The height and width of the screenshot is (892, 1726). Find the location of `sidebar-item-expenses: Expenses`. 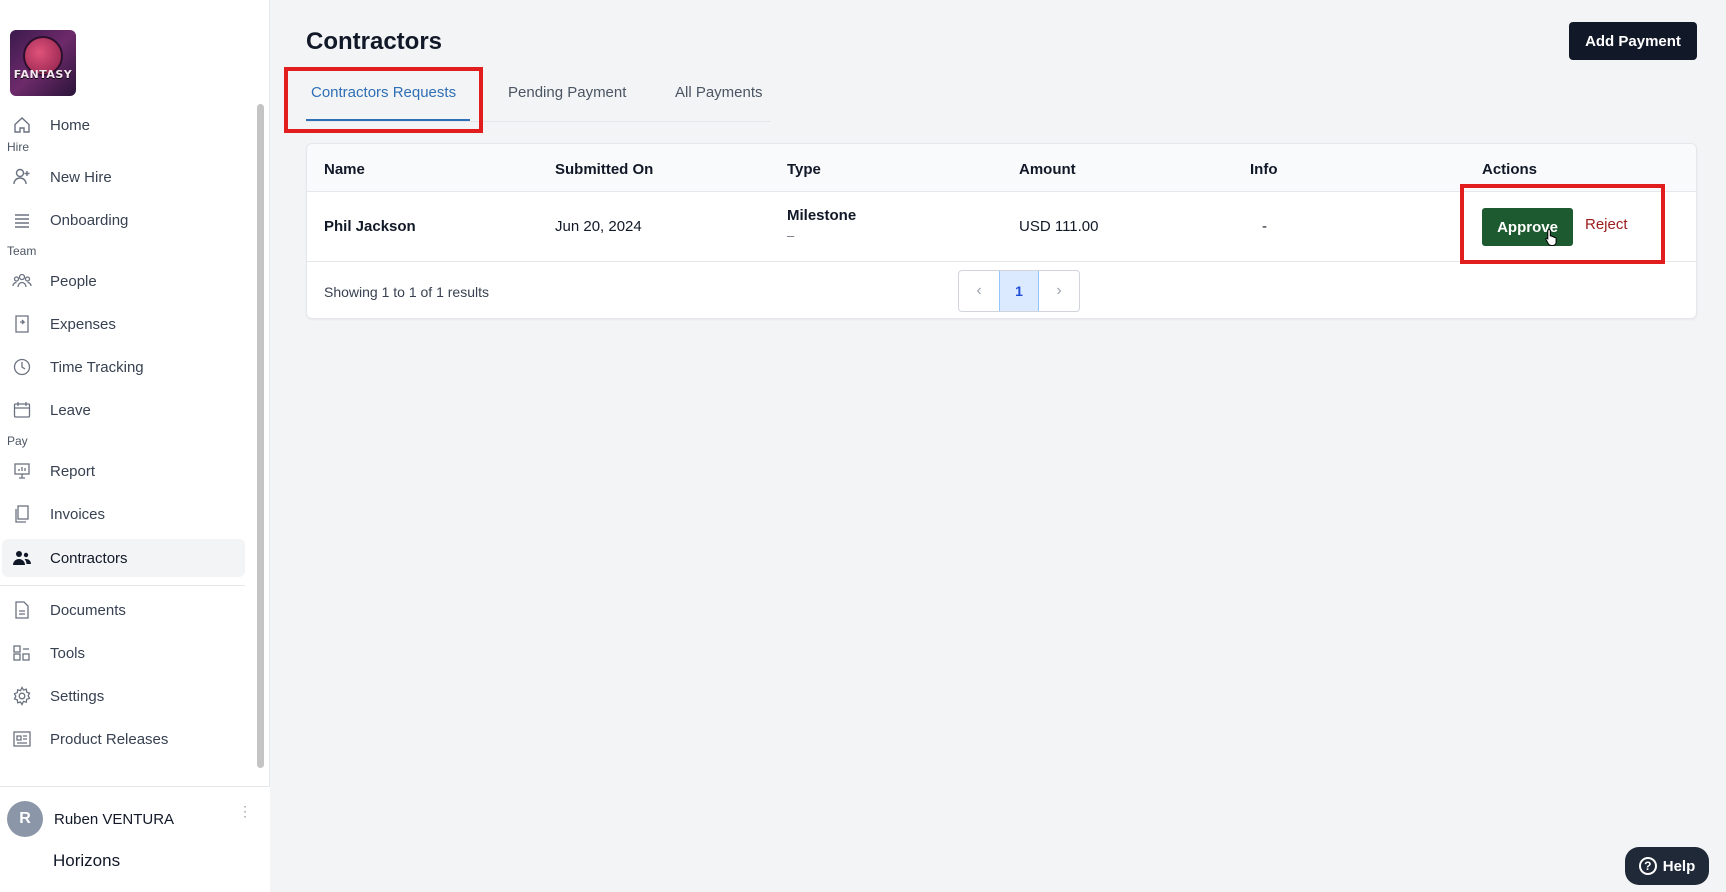

sidebar-item-expenses: Expenses is located at coordinates (123, 324).